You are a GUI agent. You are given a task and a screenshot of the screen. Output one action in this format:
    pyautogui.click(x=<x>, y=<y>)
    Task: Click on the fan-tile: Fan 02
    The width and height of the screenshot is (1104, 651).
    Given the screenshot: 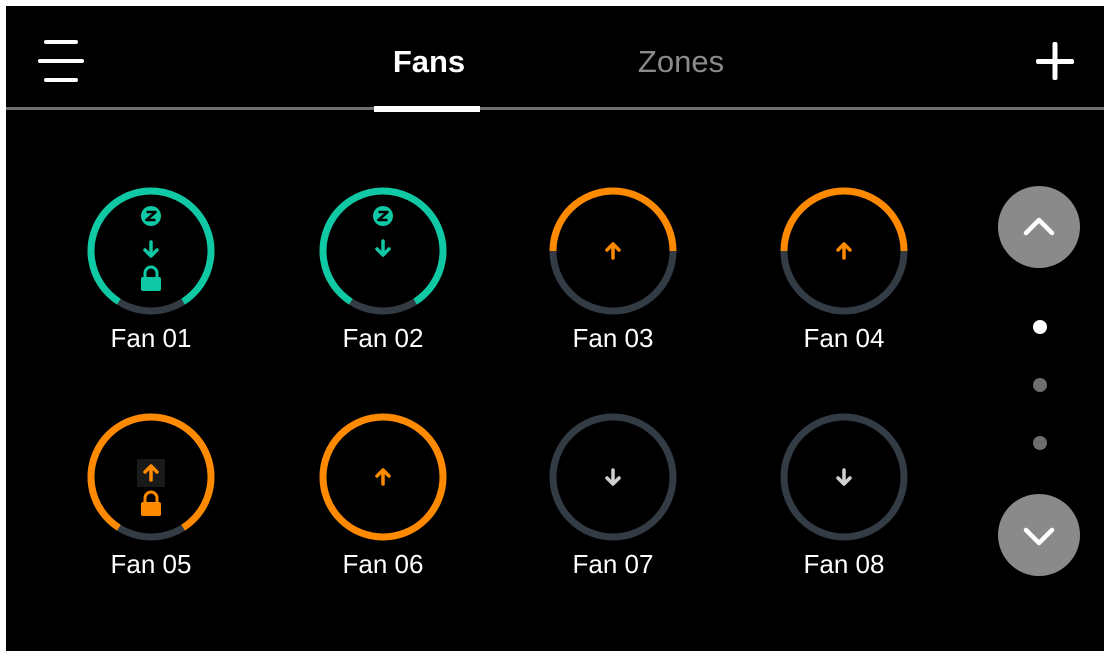 What is the action you would take?
    pyautogui.click(x=383, y=286)
    